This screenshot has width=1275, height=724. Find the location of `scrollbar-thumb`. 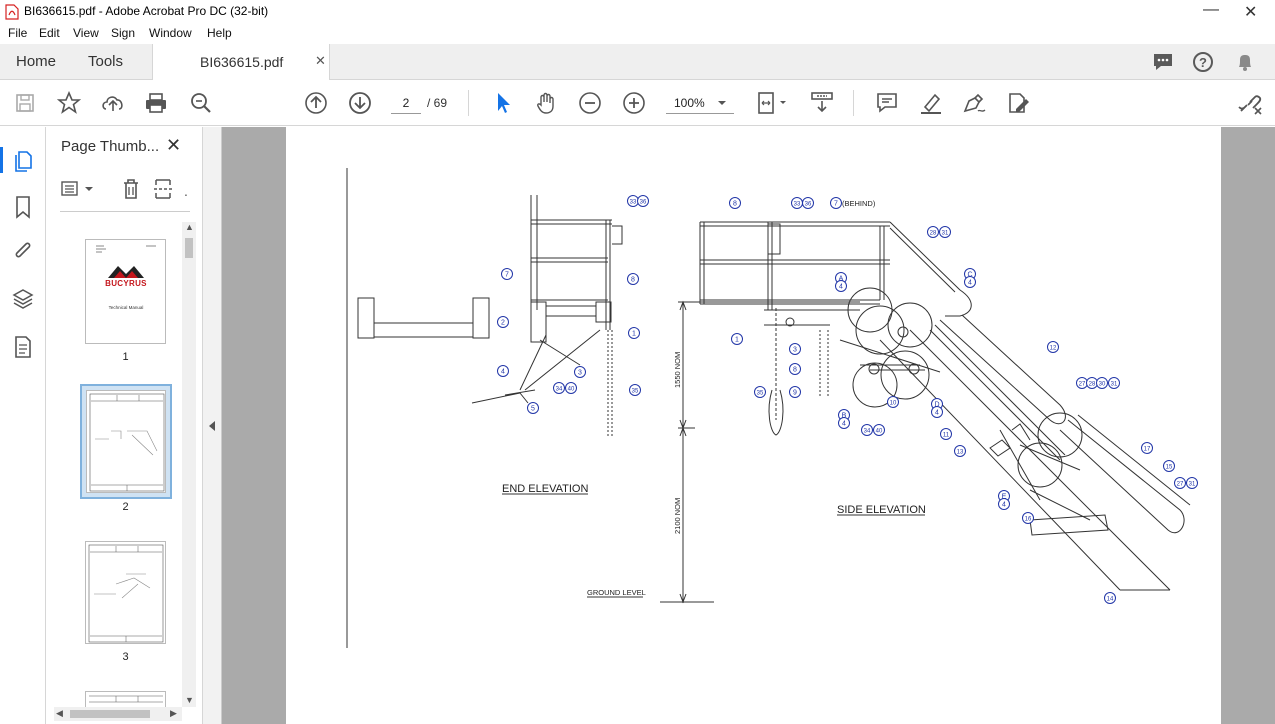

scrollbar-thumb is located at coordinates (189, 248).